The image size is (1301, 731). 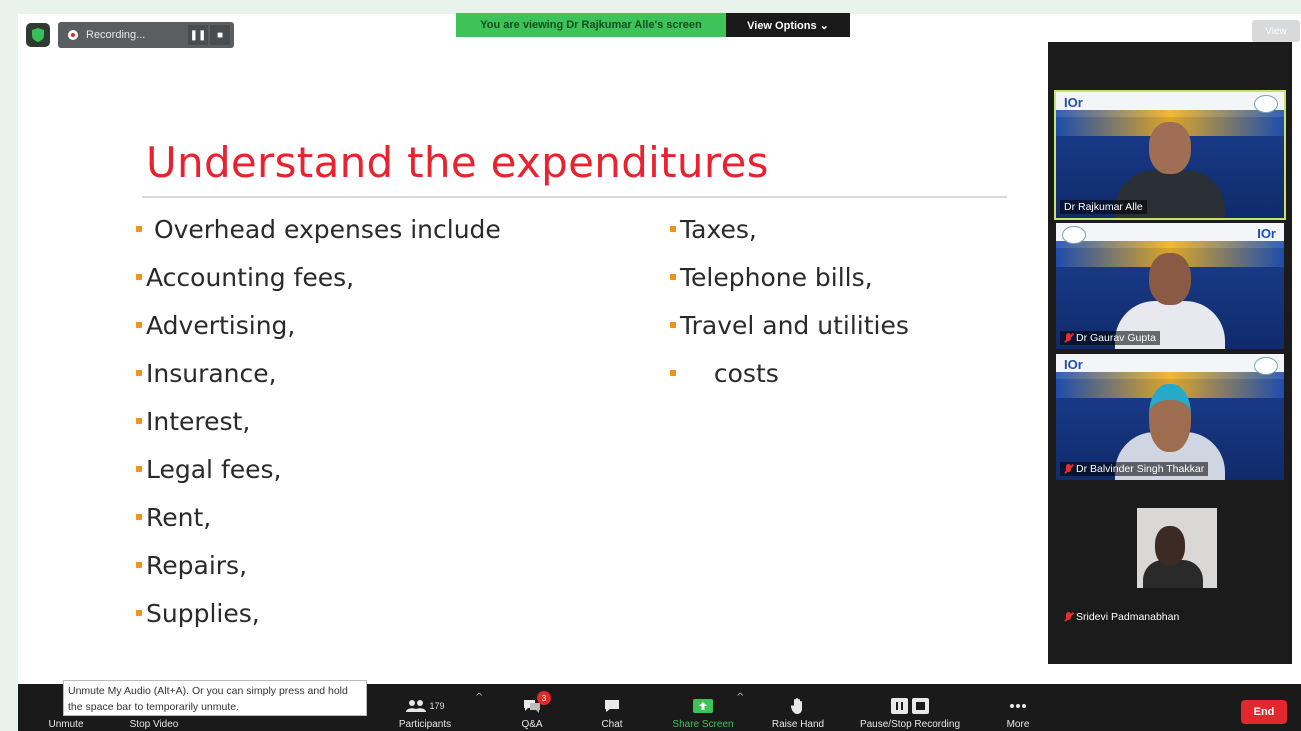 What do you see at coordinates (318, 277) in the screenshot?
I see `list-item: Accounting fees,` at bounding box center [318, 277].